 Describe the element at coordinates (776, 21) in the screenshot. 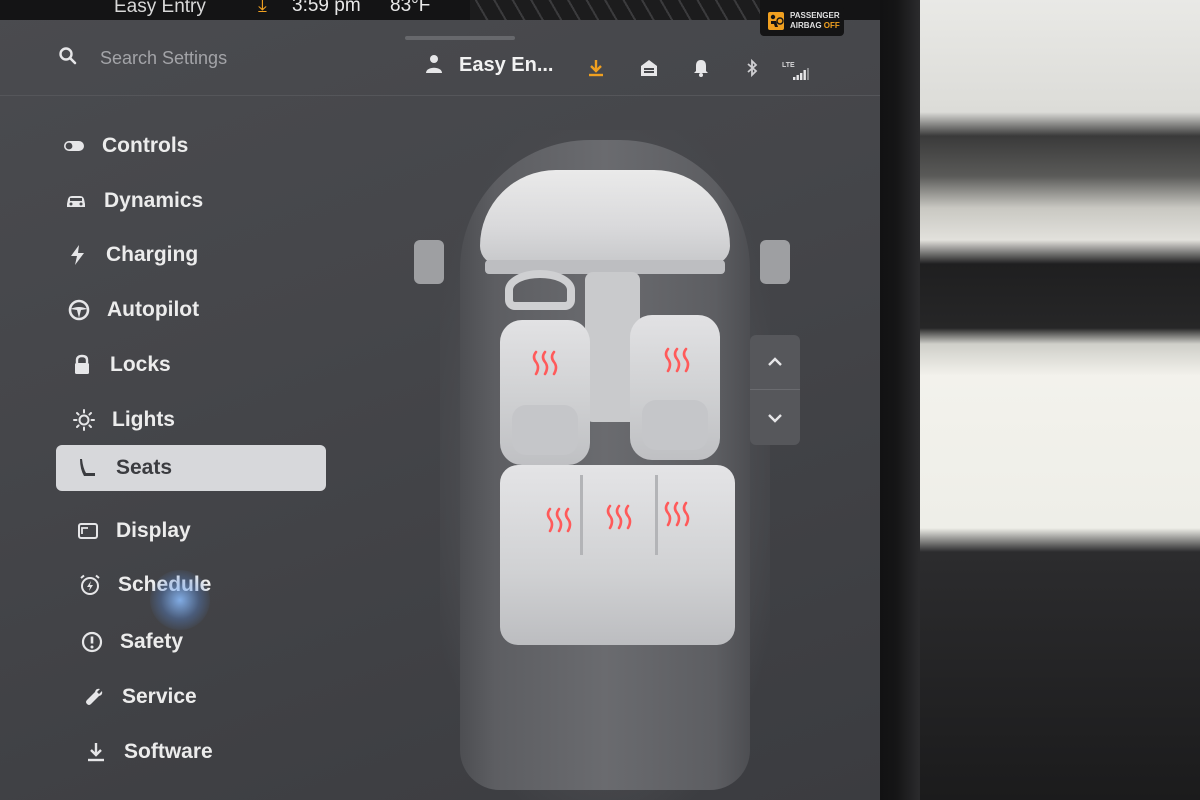

I see `airbag-icon` at that location.